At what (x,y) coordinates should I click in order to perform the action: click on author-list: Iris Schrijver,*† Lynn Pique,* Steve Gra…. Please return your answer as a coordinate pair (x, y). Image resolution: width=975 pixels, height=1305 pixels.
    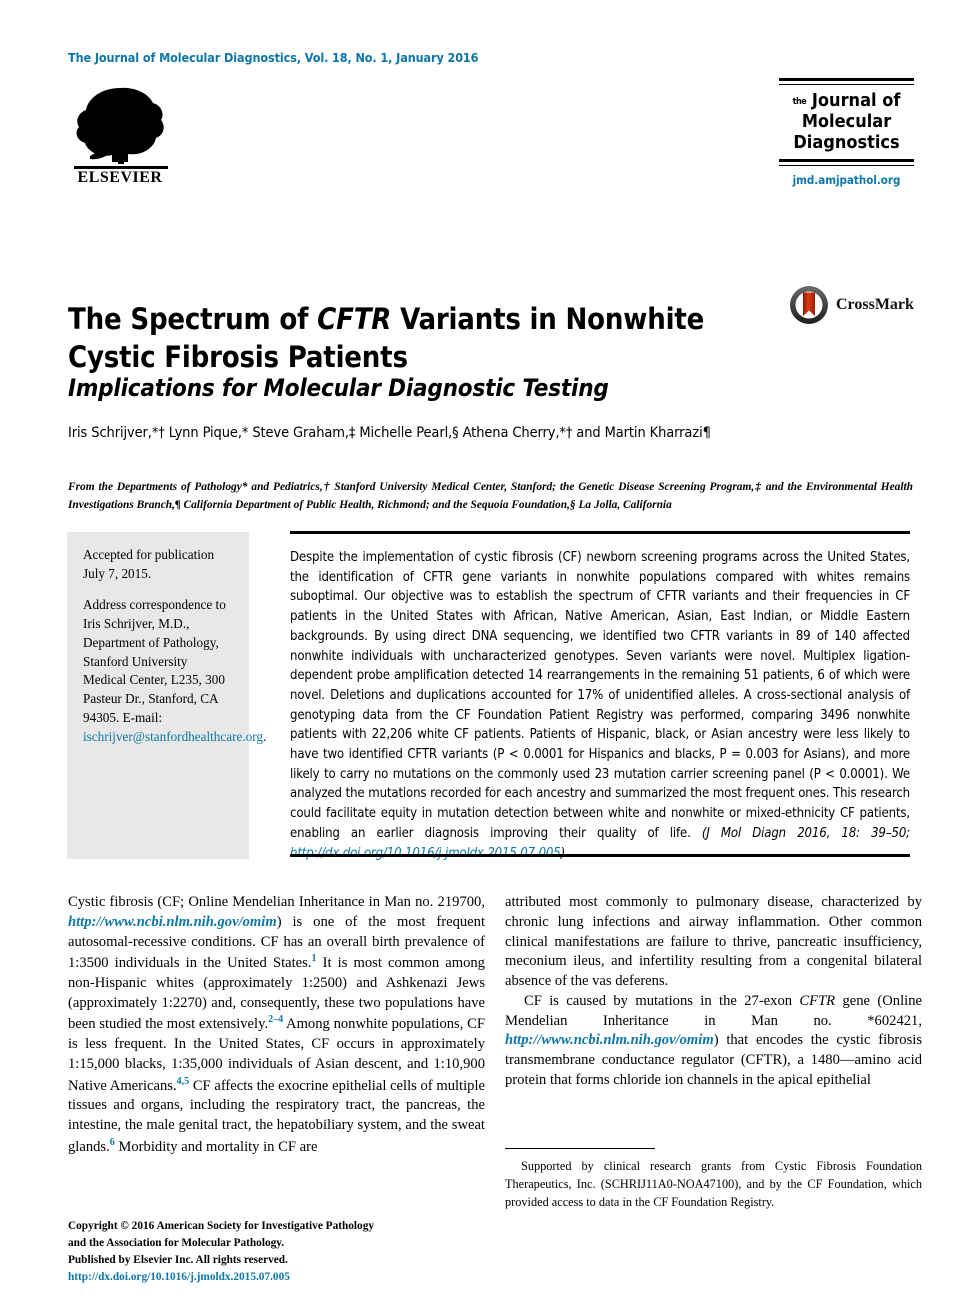
    Looking at the image, I should click on (389, 433).